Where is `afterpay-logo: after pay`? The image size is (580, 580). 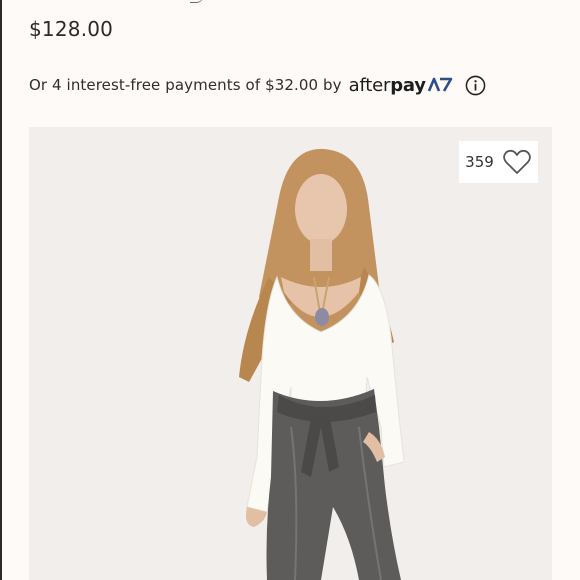 afterpay-logo: after pay is located at coordinates (401, 85).